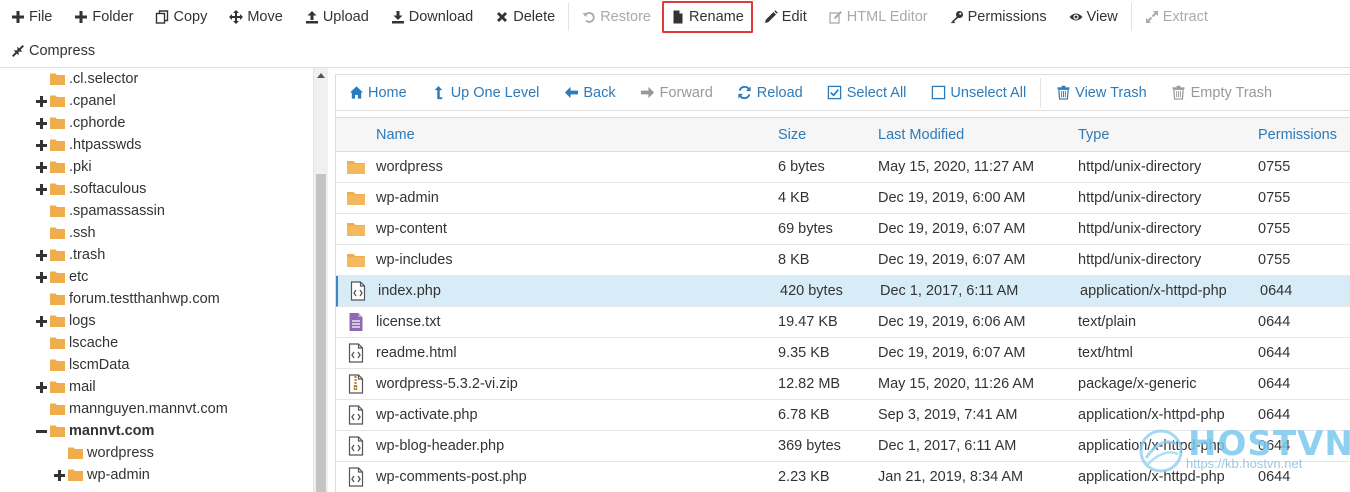  What do you see at coordinates (785, 17) in the screenshot?
I see `edit-button: Edit` at bounding box center [785, 17].